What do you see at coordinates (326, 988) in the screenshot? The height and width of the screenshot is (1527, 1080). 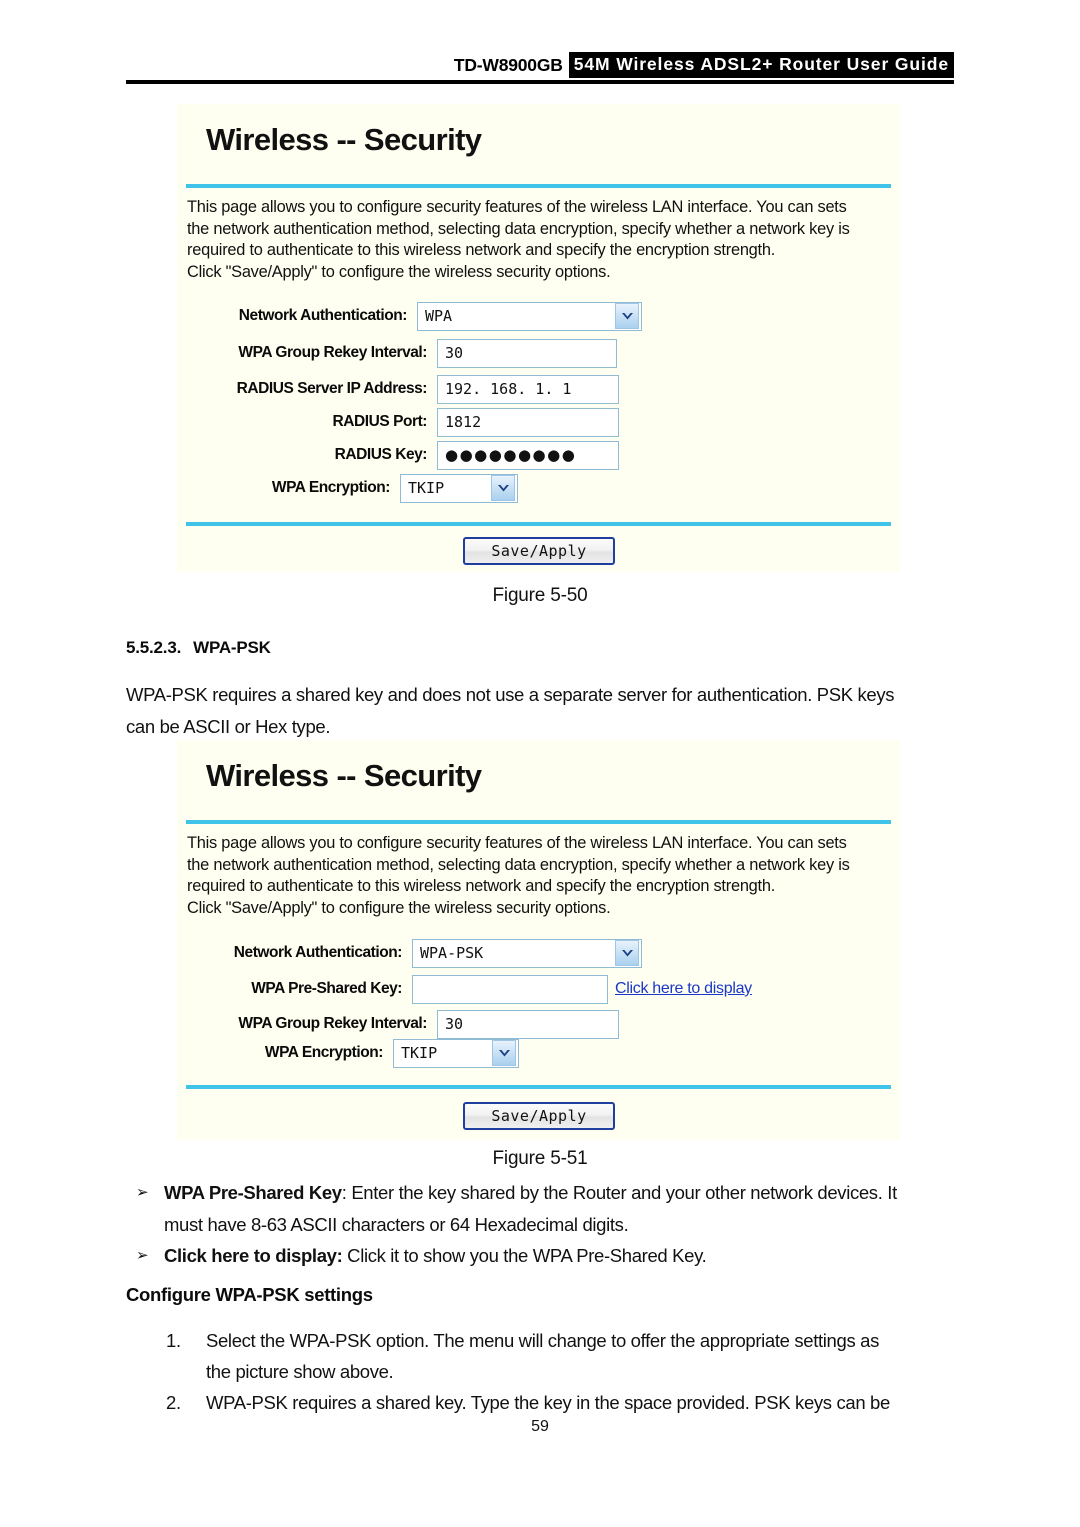 I see `wpa-preshared-key-label: WPA Pre-Shared Key:` at bounding box center [326, 988].